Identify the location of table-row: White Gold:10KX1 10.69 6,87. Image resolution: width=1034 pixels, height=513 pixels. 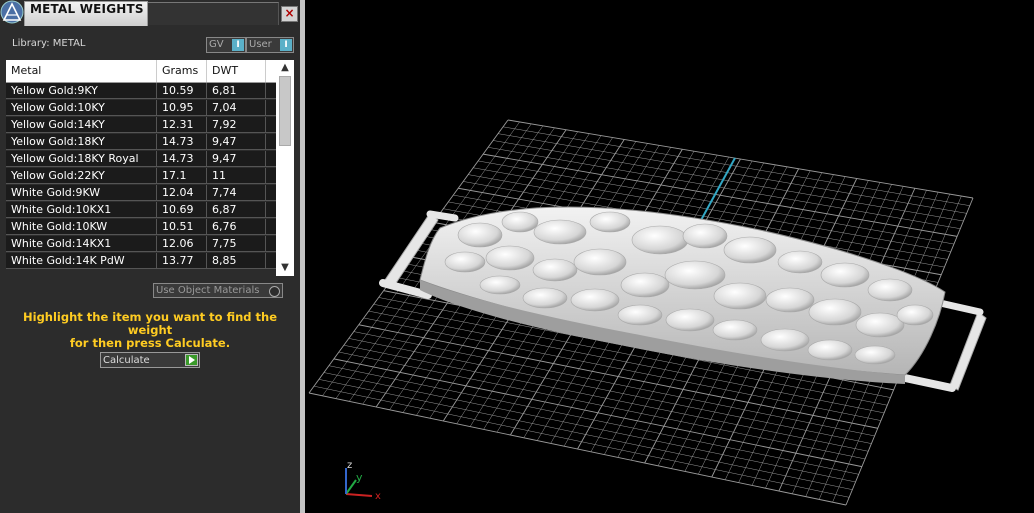
(141, 210).